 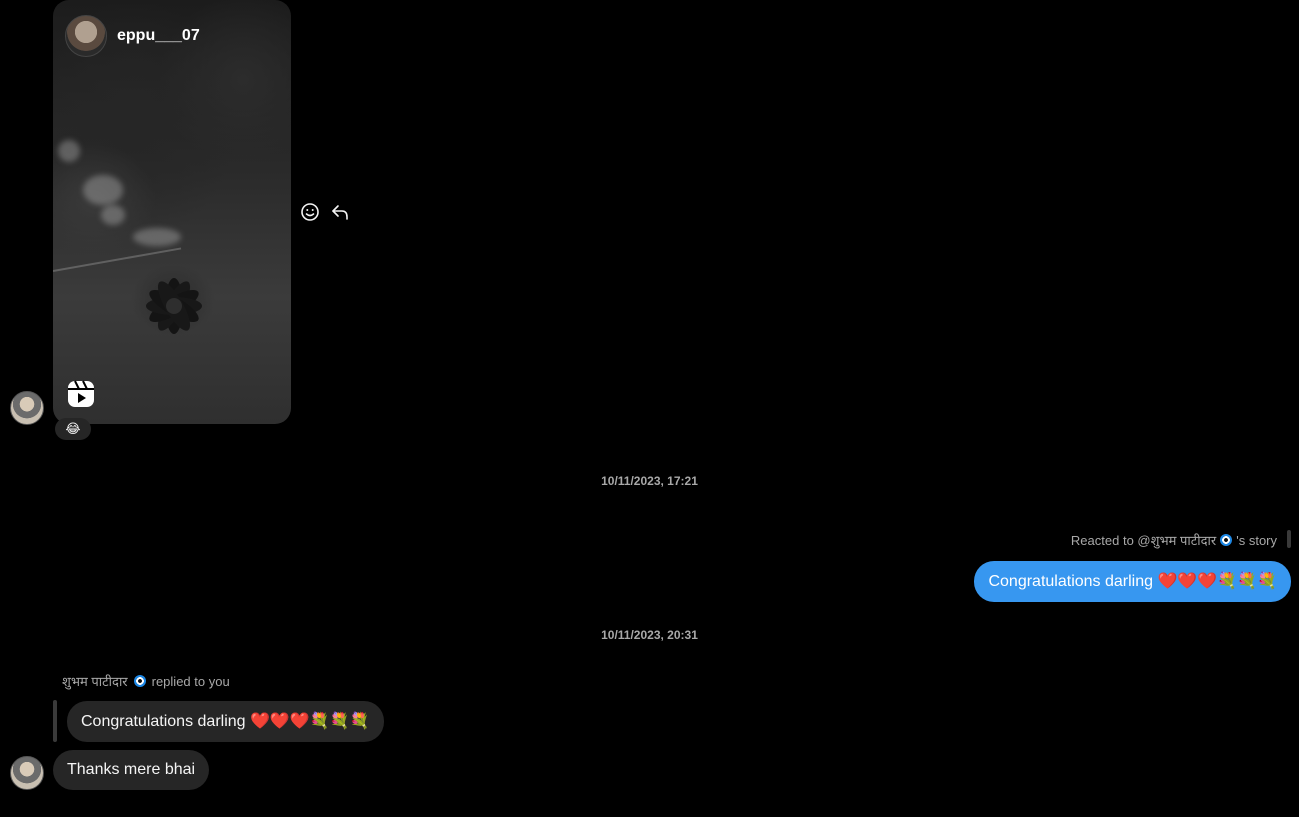 What do you see at coordinates (310, 212) in the screenshot?
I see `smiley-icon` at bounding box center [310, 212].